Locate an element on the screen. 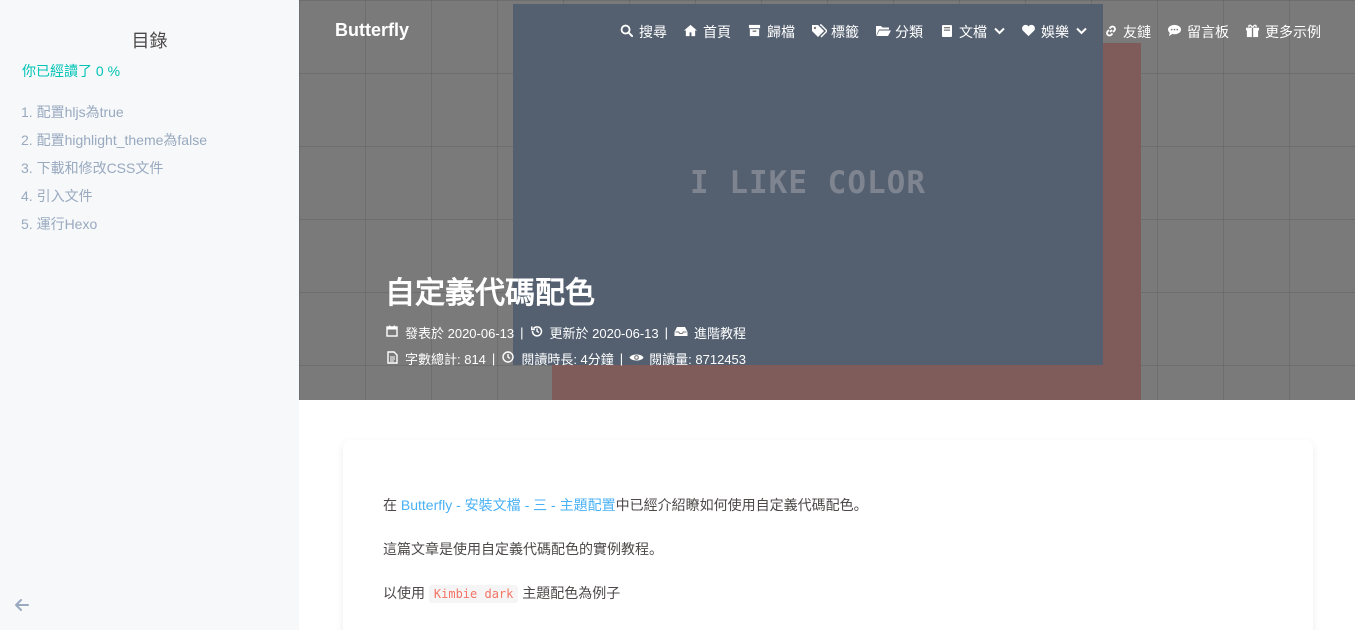 The width and height of the screenshot is (1355, 630). nav-more-examples: 更多示例 is located at coordinates (1283, 32).